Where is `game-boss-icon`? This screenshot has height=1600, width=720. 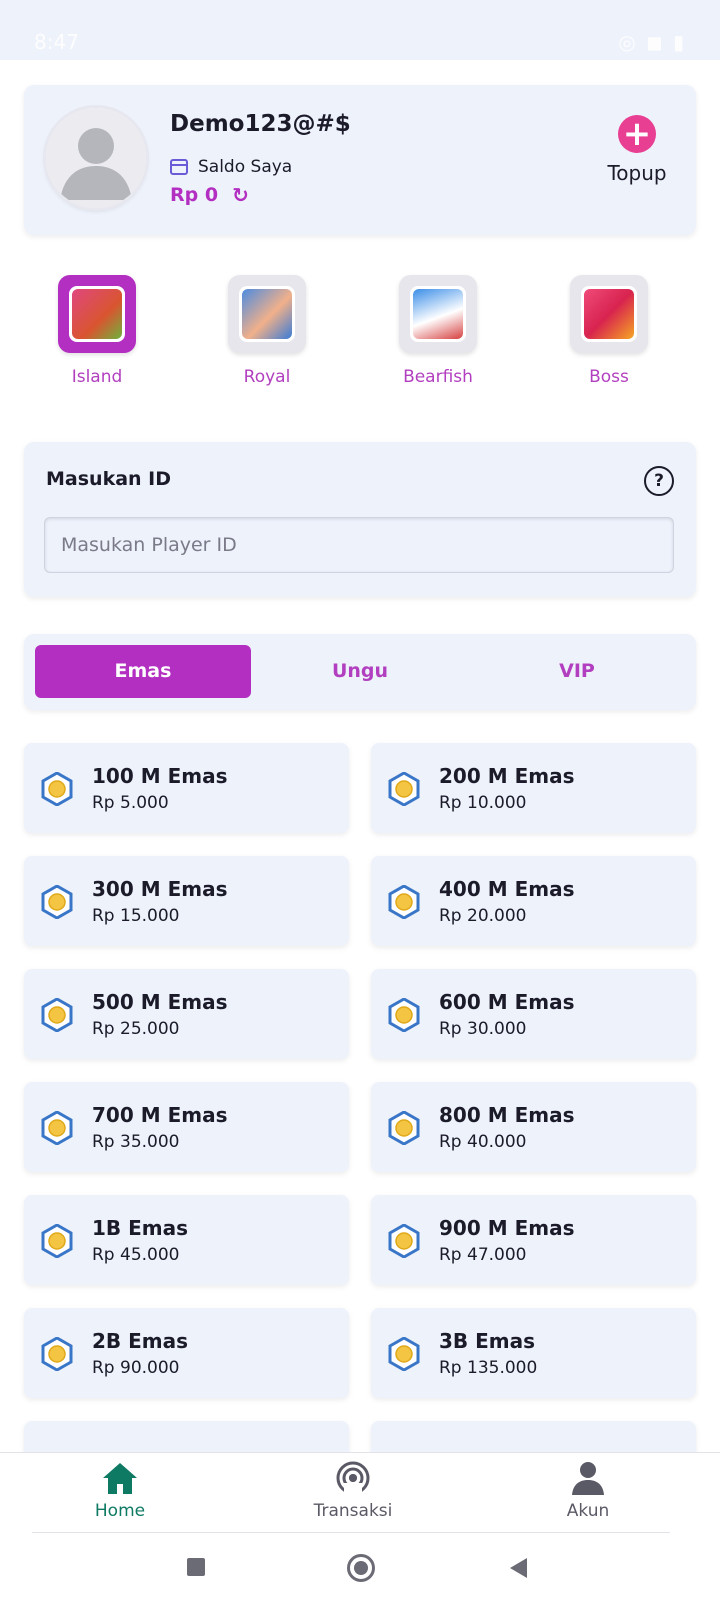 game-boss-icon is located at coordinates (609, 314).